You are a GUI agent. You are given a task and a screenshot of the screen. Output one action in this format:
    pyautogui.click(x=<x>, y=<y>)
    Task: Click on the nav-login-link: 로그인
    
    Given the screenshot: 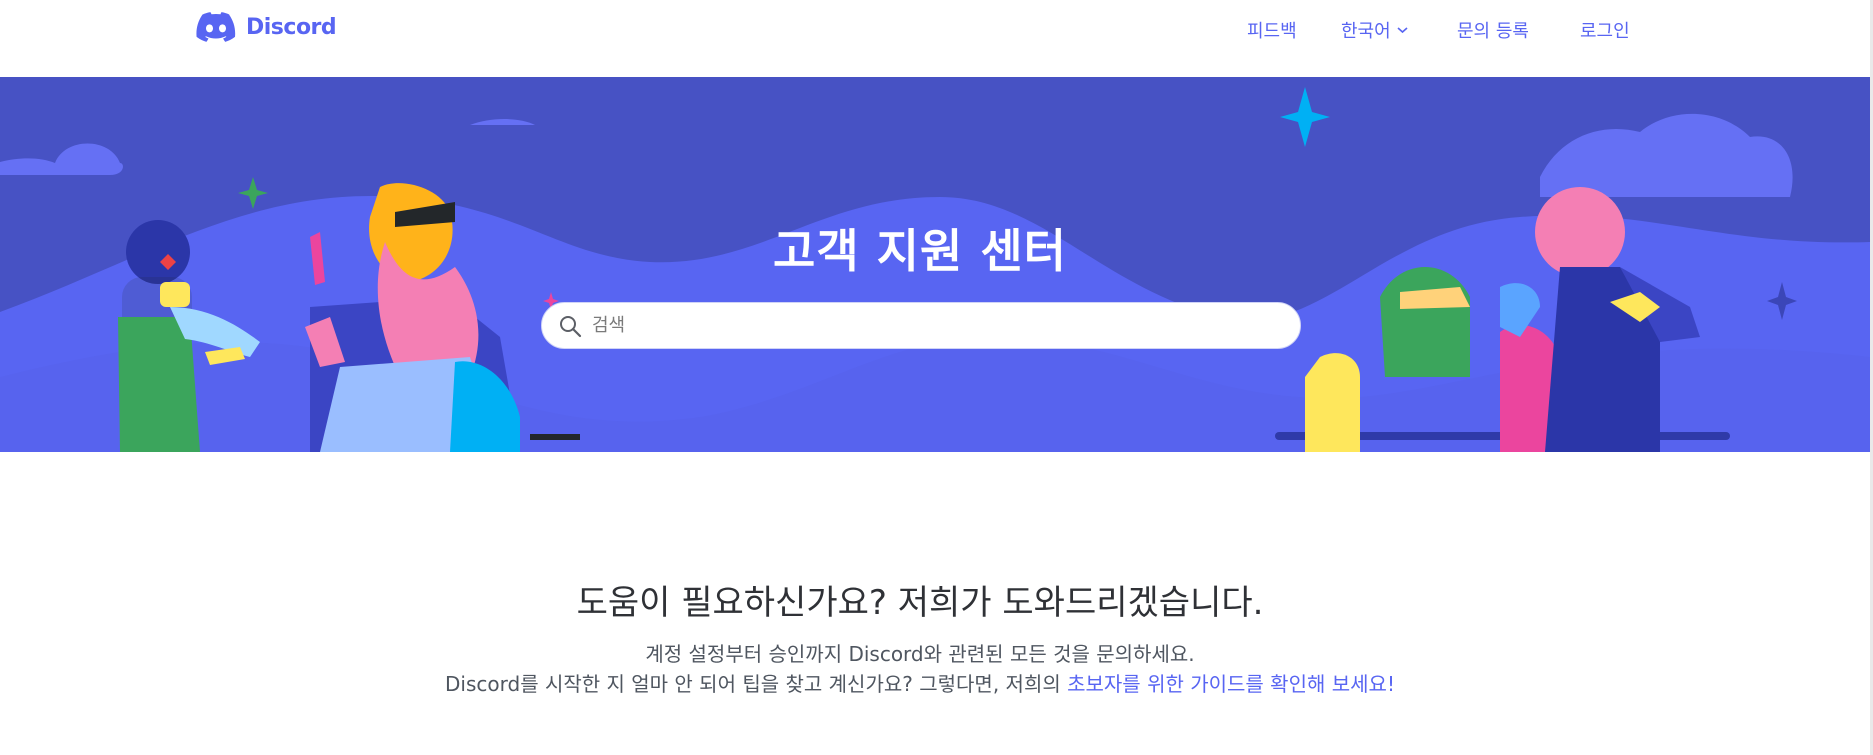 What is the action you would take?
    pyautogui.click(x=1605, y=30)
    